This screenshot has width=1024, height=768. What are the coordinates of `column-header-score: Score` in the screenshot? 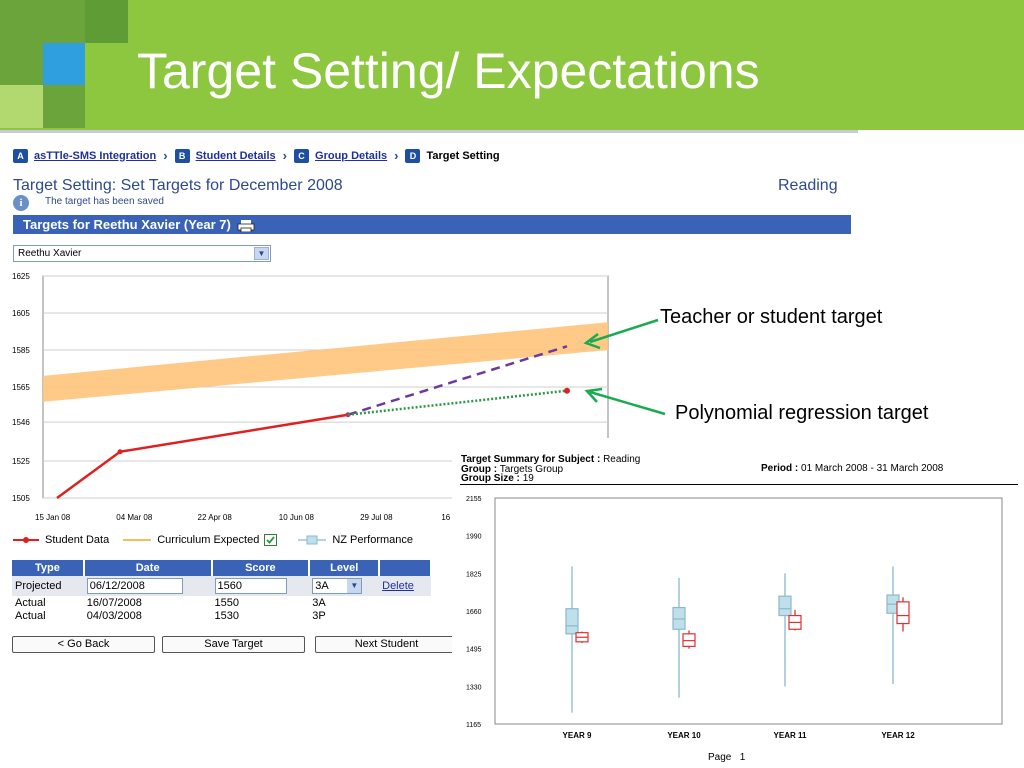 It's located at (261, 568).